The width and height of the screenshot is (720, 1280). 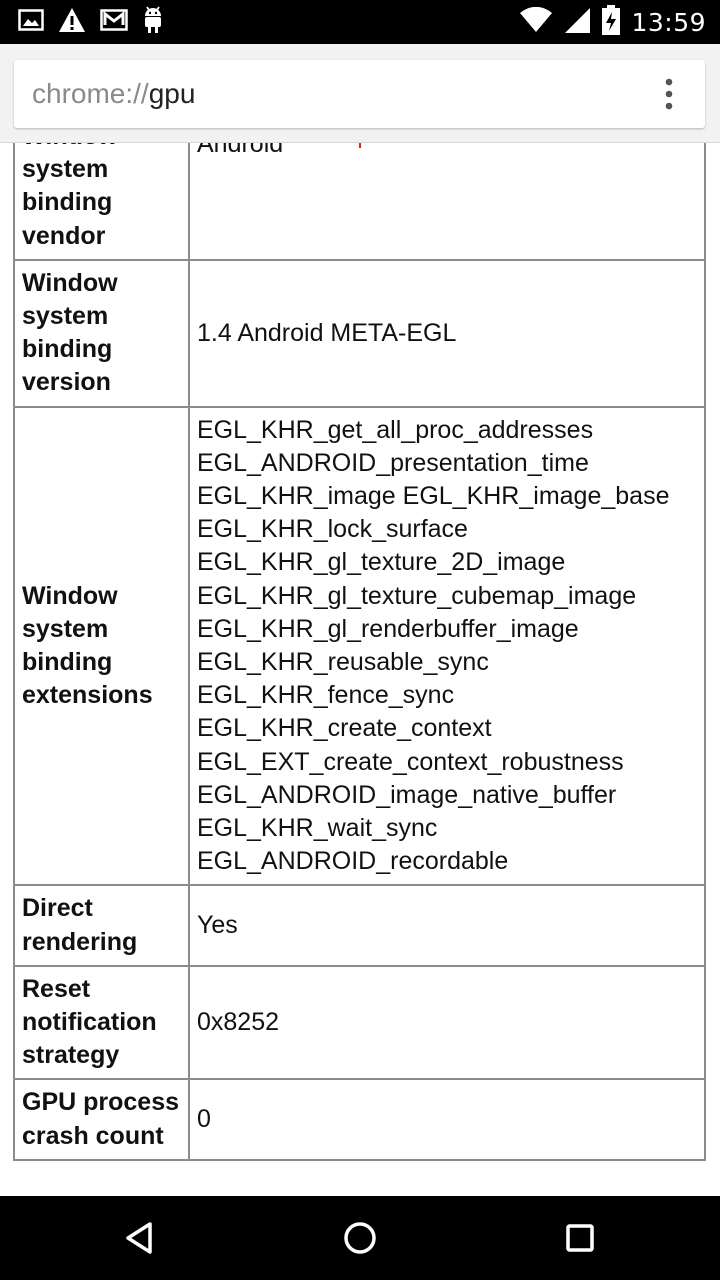 I want to click on row-label: Window system binding version, so click(x=101, y=333).